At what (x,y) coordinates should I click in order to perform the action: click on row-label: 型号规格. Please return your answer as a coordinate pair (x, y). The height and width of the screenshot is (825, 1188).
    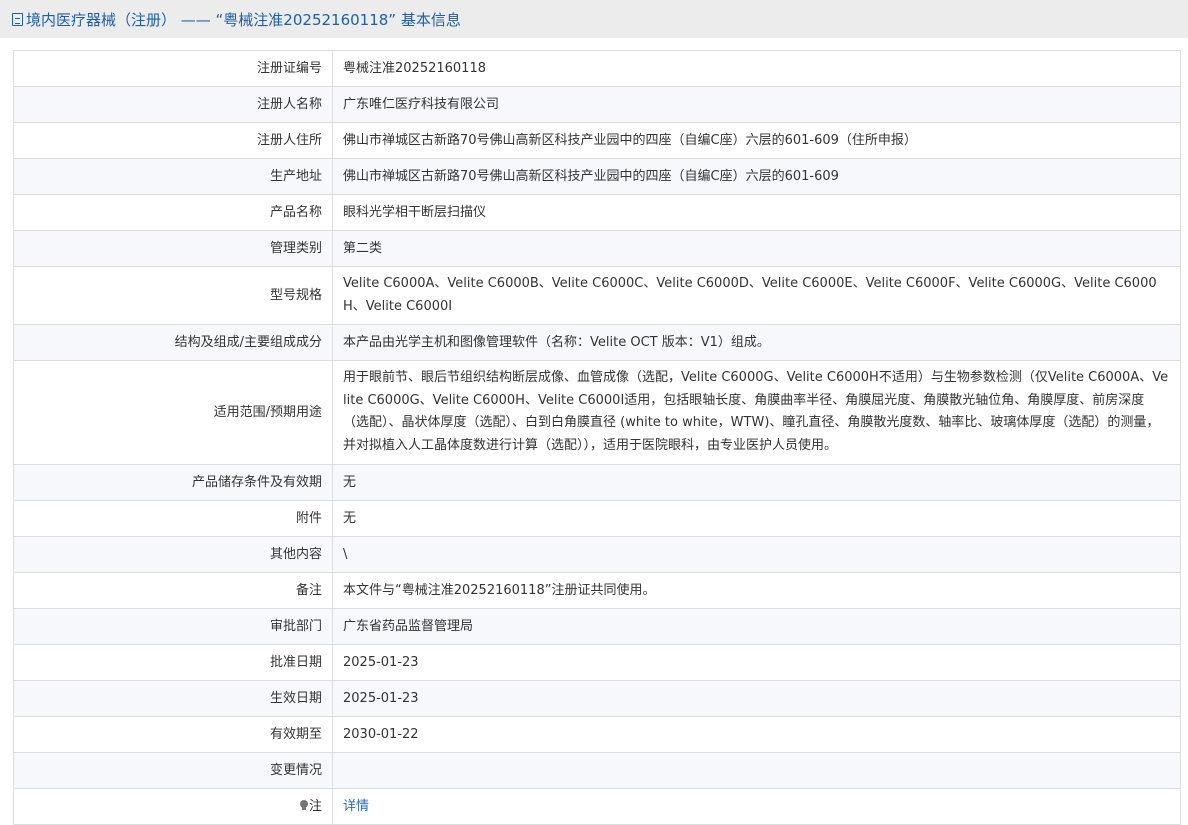
    Looking at the image, I should click on (173, 295).